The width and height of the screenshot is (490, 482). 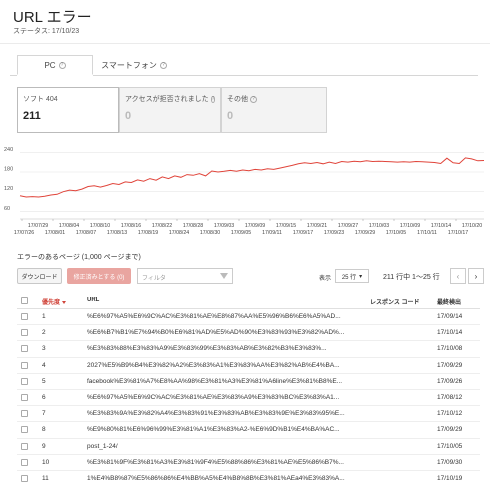 I want to click on download-button: ダウンロード, so click(x=39, y=276).